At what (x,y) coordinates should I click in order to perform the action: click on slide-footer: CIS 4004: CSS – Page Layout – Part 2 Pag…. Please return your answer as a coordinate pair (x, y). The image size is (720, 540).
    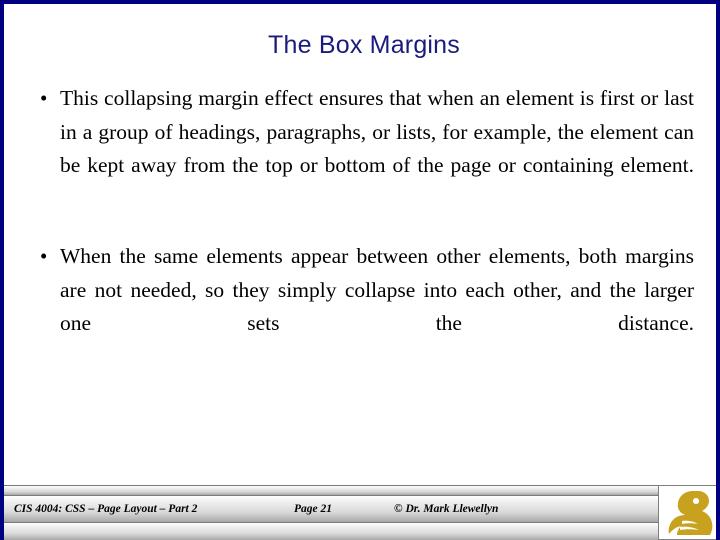
    Looking at the image, I should click on (360, 512).